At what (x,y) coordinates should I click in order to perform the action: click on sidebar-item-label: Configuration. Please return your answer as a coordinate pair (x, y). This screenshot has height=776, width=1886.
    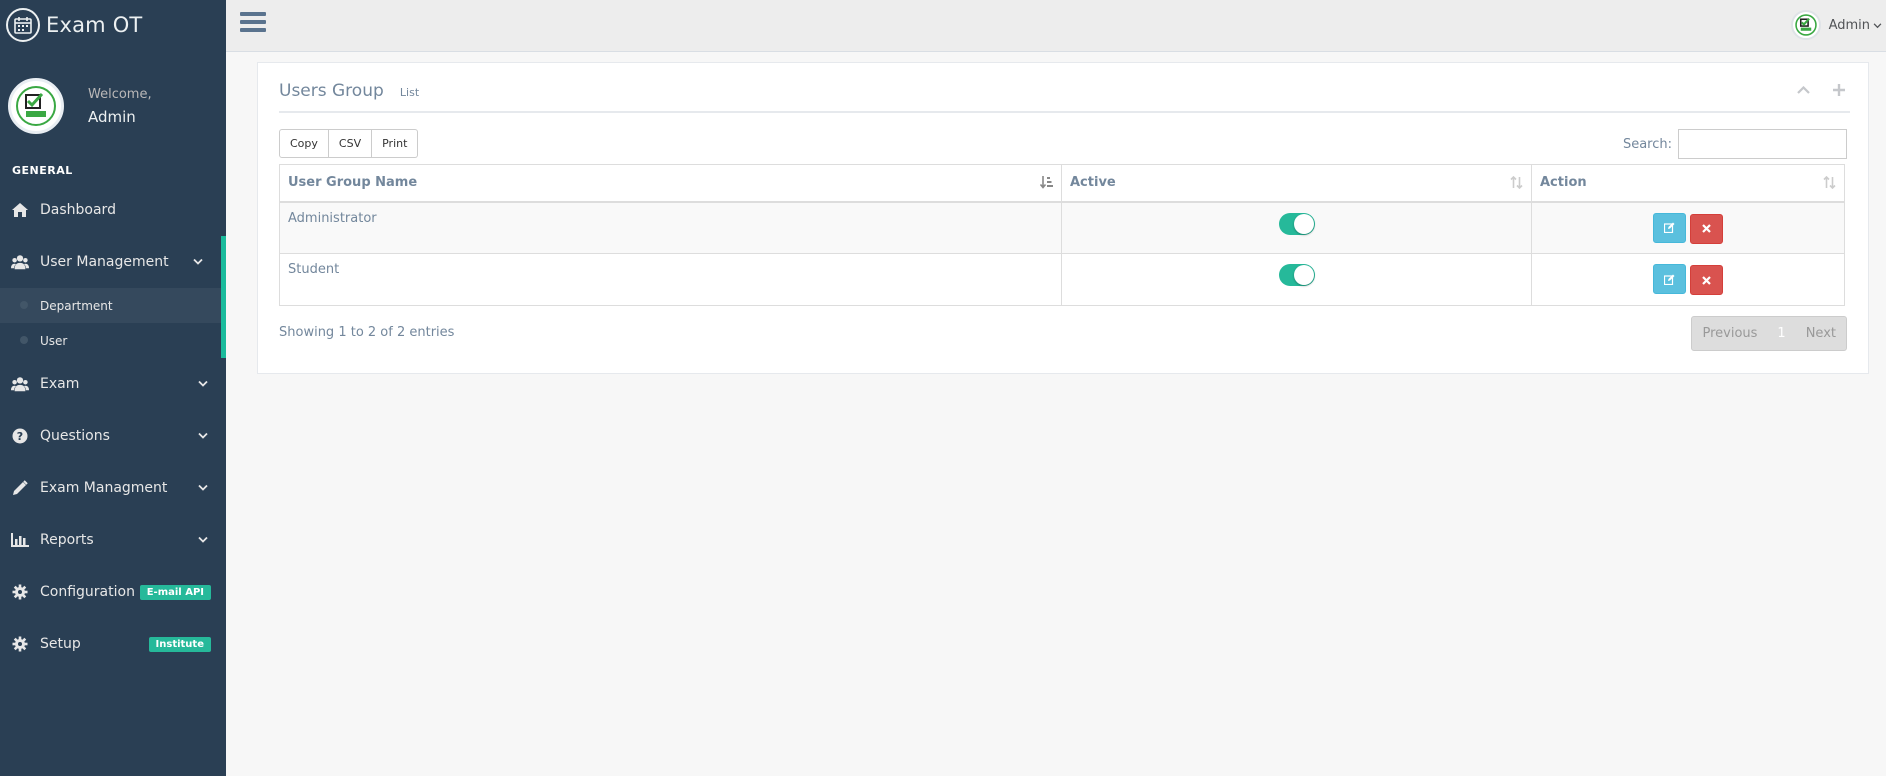
    Looking at the image, I should click on (87, 592).